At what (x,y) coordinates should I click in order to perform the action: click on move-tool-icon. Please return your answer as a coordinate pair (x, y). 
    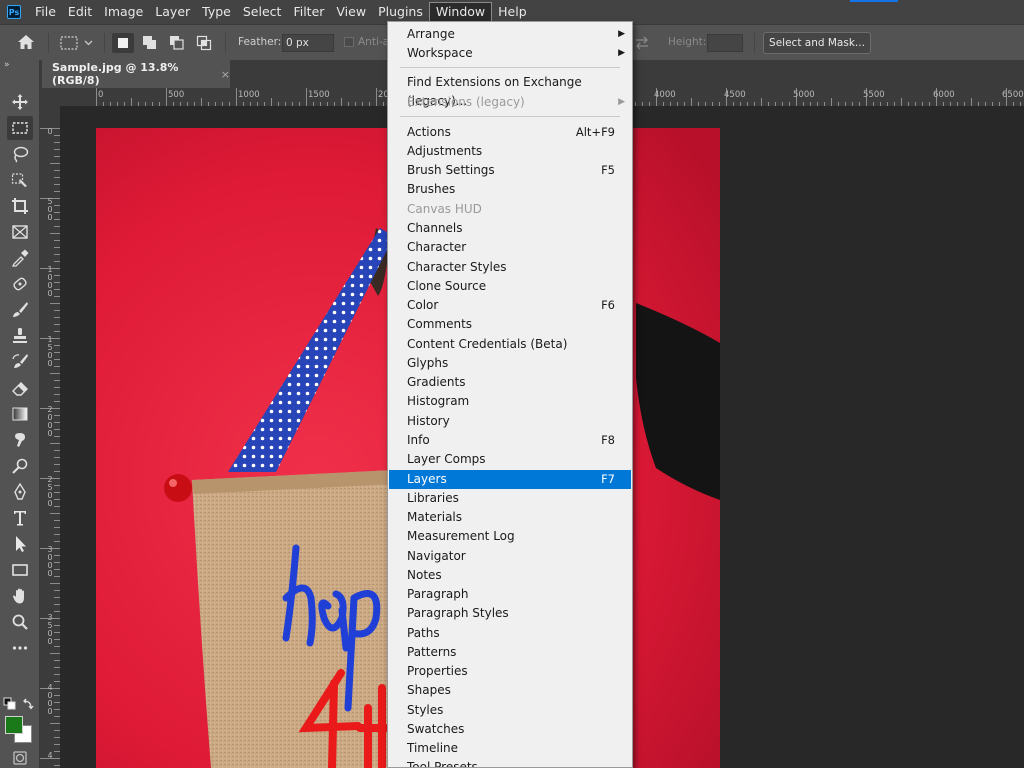
    Looking at the image, I should click on (20, 102).